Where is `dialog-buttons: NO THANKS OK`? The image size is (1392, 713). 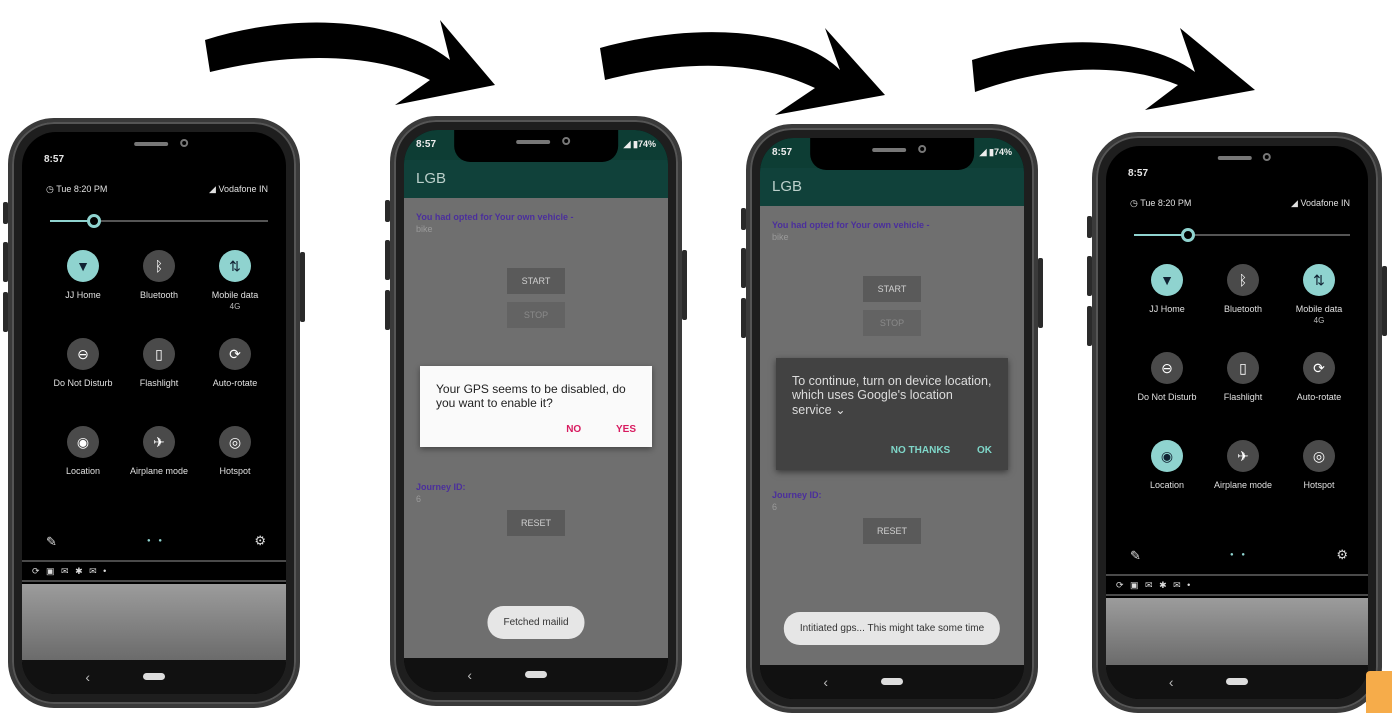
dialog-buttons: NO THANKS OK is located at coordinates (892, 450).